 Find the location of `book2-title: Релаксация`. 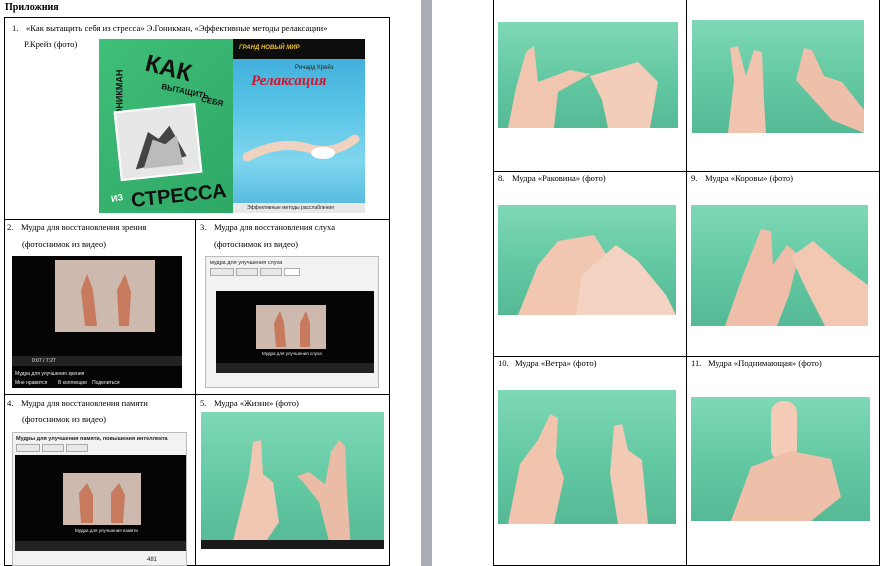

book2-title: Релаксация is located at coordinates (289, 81).